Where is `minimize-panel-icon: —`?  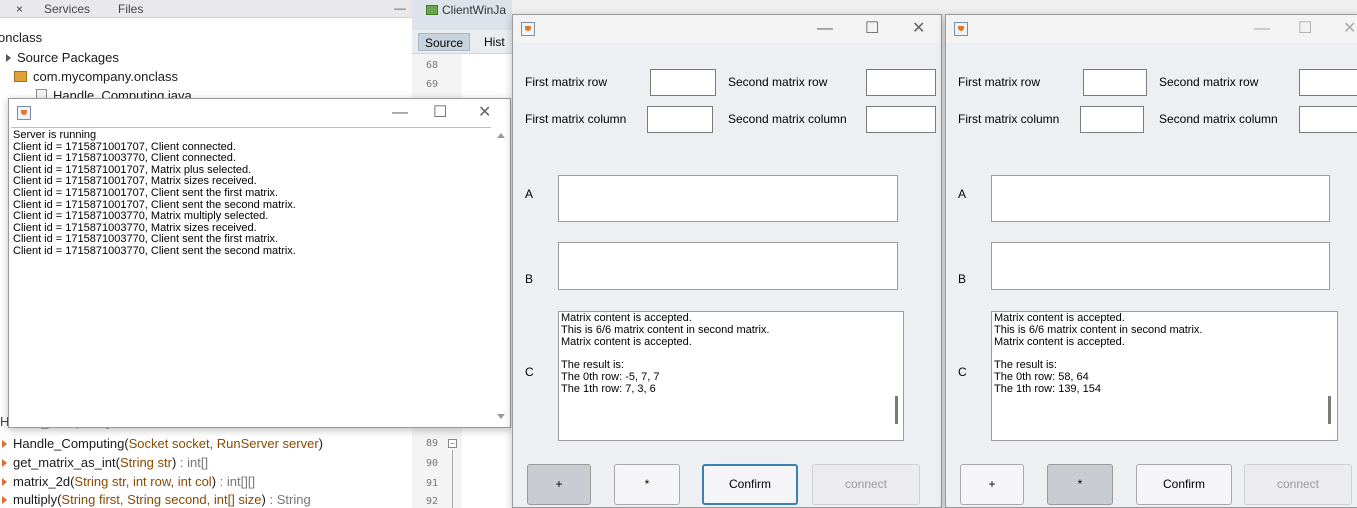 minimize-panel-icon: — is located at coordinates (400, 8).